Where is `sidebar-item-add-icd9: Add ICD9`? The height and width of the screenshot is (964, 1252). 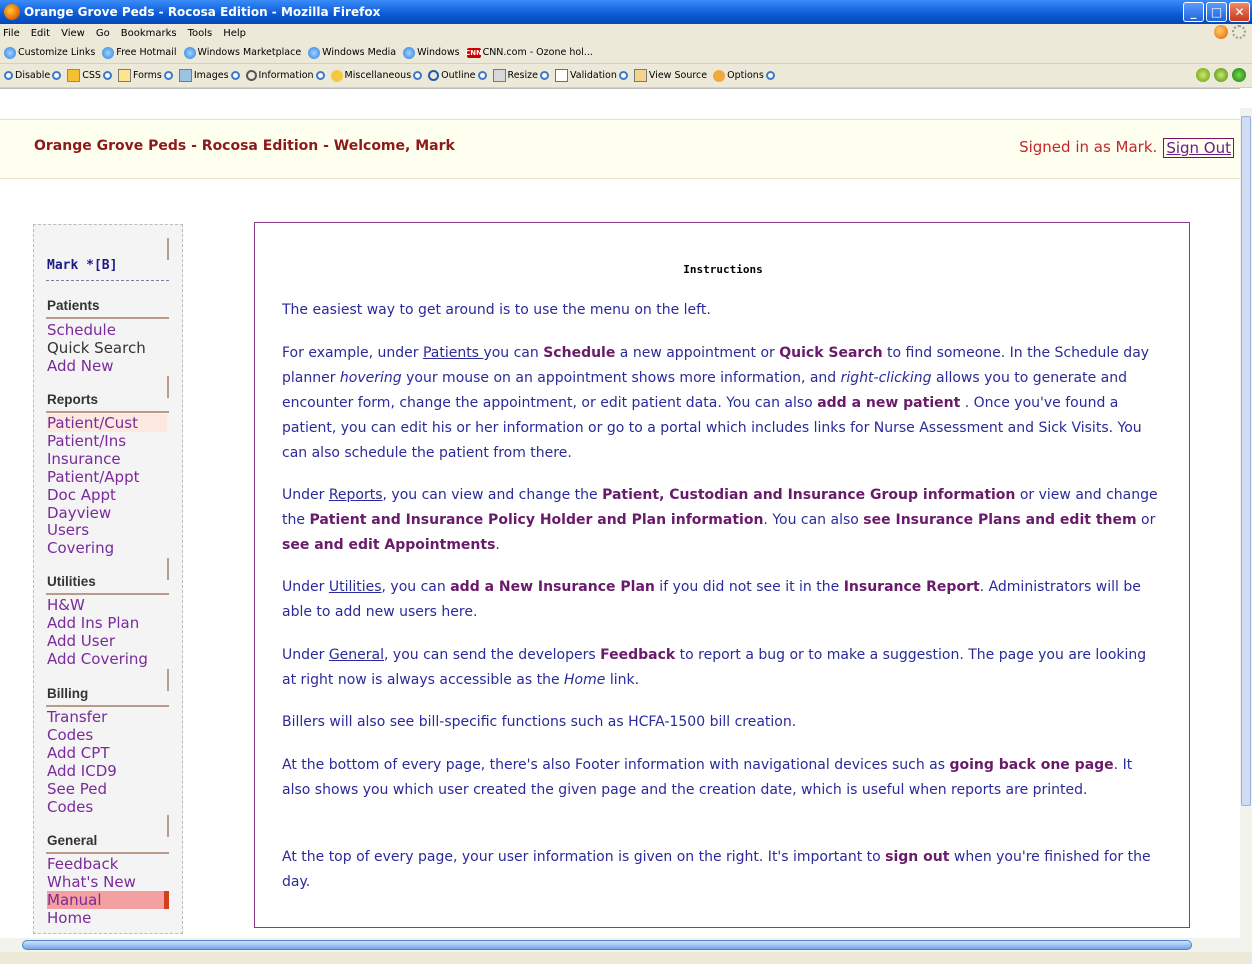 sidebar-item-add-icd9: Add ICD9 is located at coordinates (82, 771).